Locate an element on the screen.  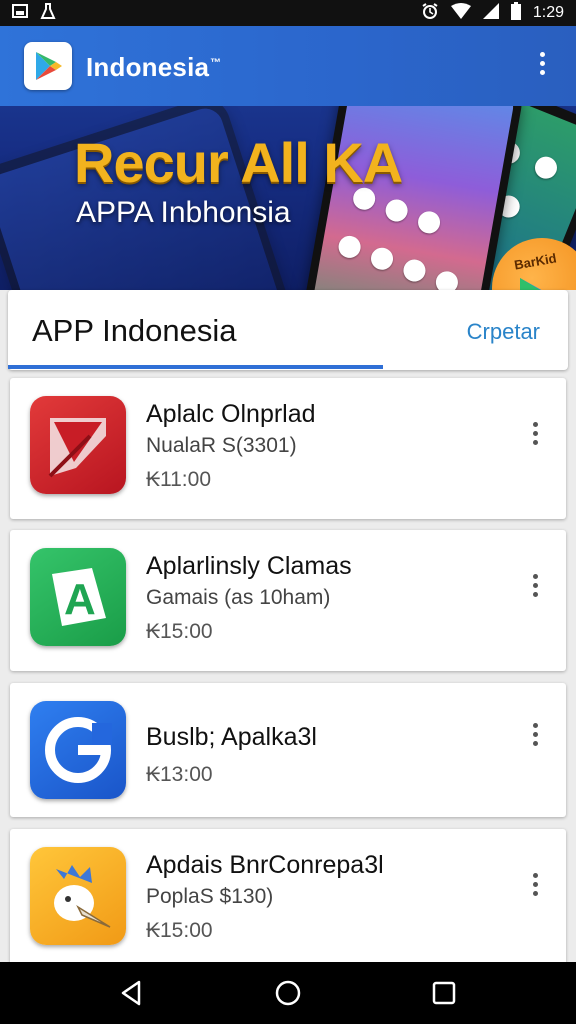
status-time: 1:29 is located at coordinates (548, 12).